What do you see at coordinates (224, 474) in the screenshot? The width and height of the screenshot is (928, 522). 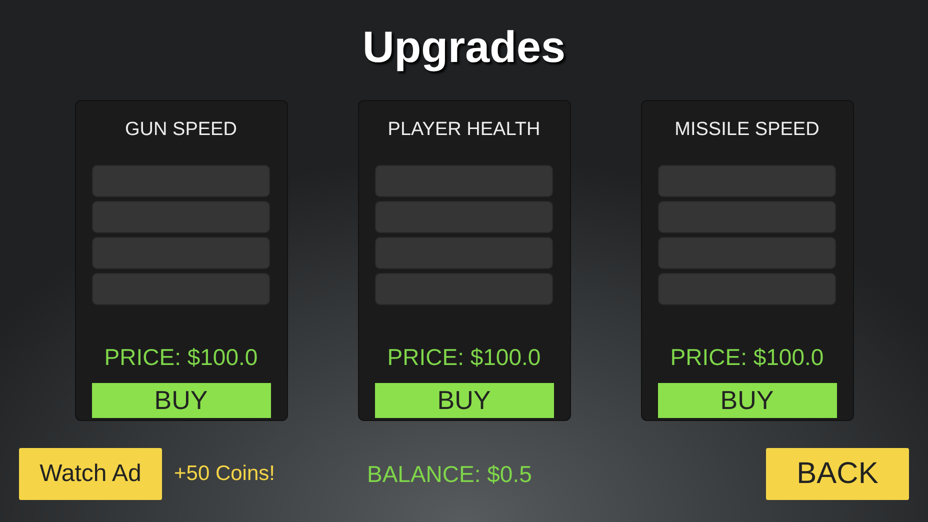 I see `reward-label: +50 Coins!` at bounding box center [224, 474].